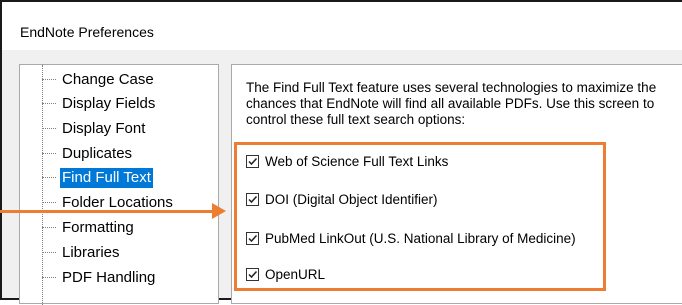 The image size is (682, 305). What do you see at coordinates (91, 252) in the screenshot?
I see `sidebar-item-label: Libraries` at bounding box center [91, 252].